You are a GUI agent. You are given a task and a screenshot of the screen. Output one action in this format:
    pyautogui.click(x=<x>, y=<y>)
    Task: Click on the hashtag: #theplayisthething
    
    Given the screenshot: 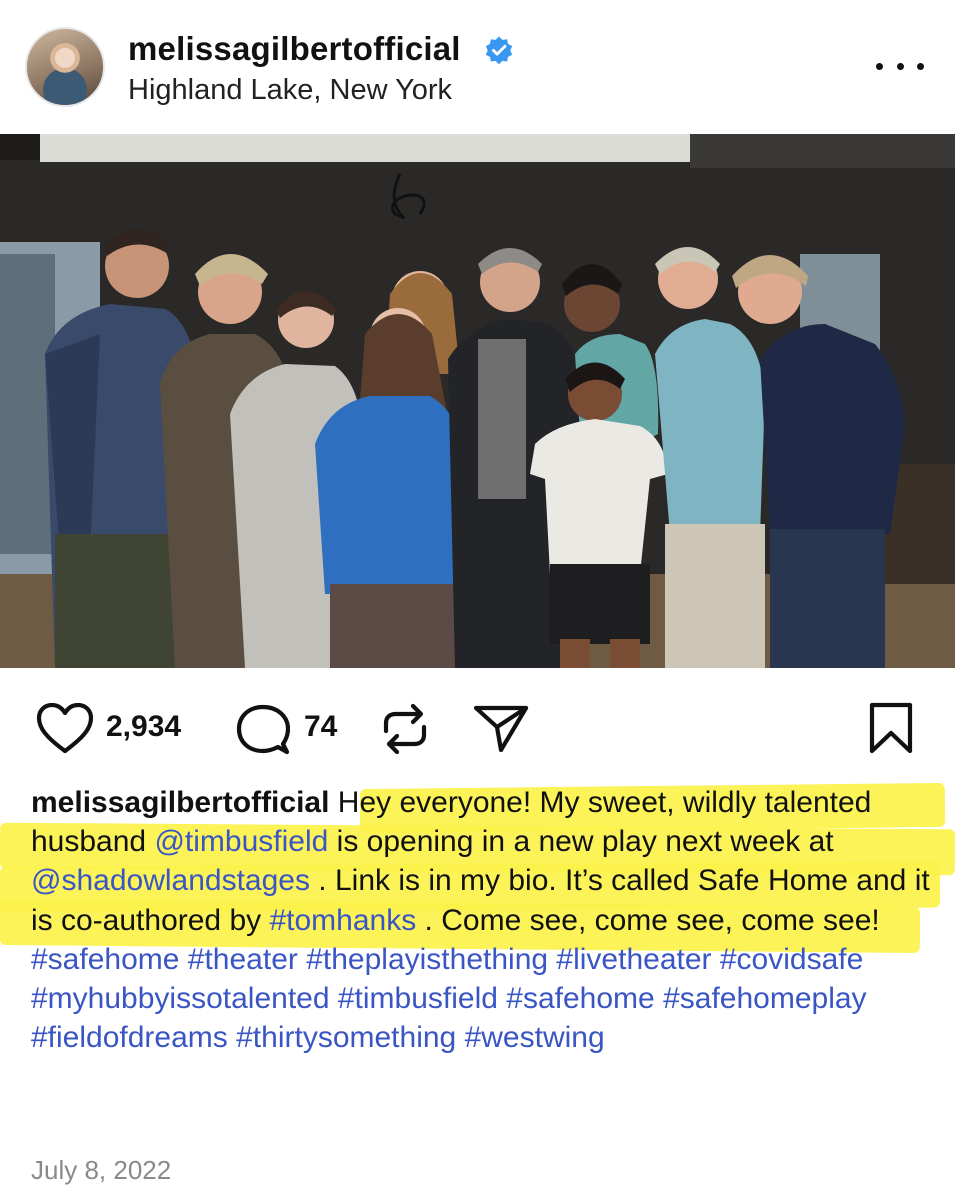 What is the action you would take?
    pyautogui.click(x=427, y=959)
    